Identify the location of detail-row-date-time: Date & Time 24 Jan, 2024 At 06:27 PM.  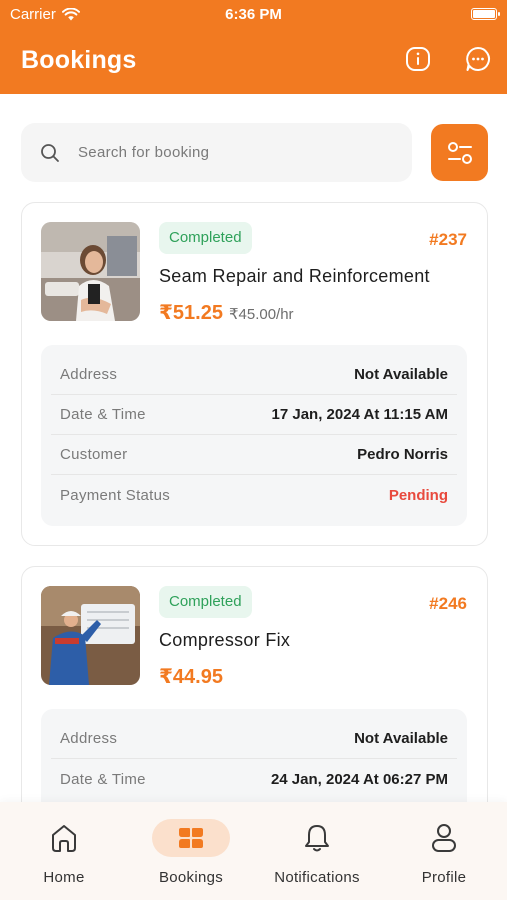
(254, 779).